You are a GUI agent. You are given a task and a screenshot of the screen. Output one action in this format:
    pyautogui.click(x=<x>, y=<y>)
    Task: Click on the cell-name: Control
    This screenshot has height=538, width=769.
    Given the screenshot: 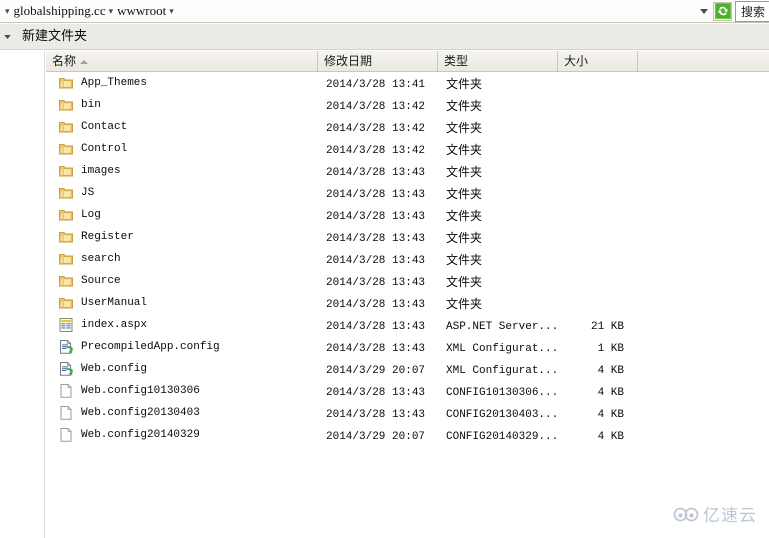 What is the action you would take?
    pyautogui.click(x=182, y=149)
    